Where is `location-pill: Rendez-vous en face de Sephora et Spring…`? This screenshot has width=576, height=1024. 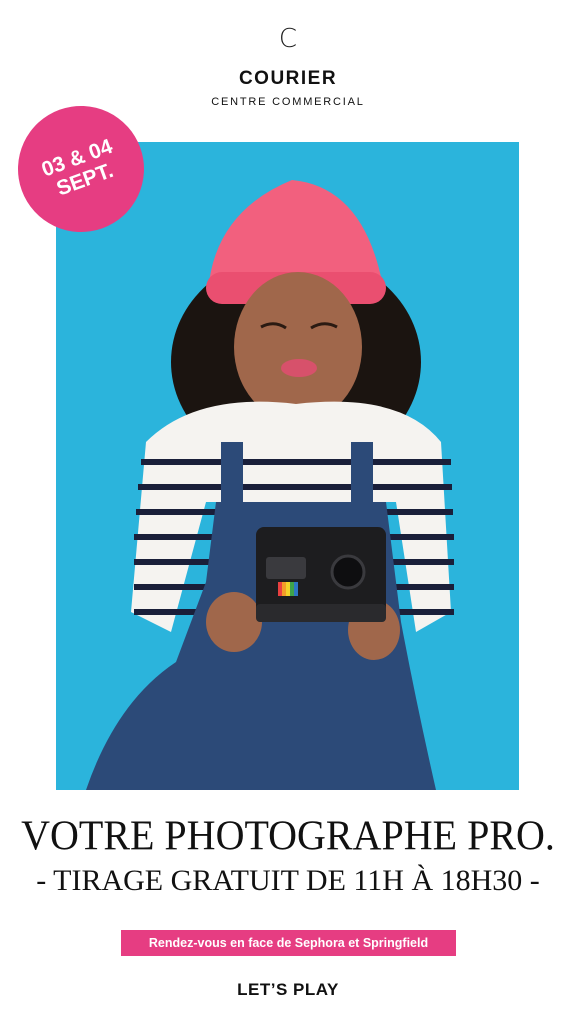
location-pill: Rendez-vous en face de Sephora et Spring… is located at coordinates (288, 943).